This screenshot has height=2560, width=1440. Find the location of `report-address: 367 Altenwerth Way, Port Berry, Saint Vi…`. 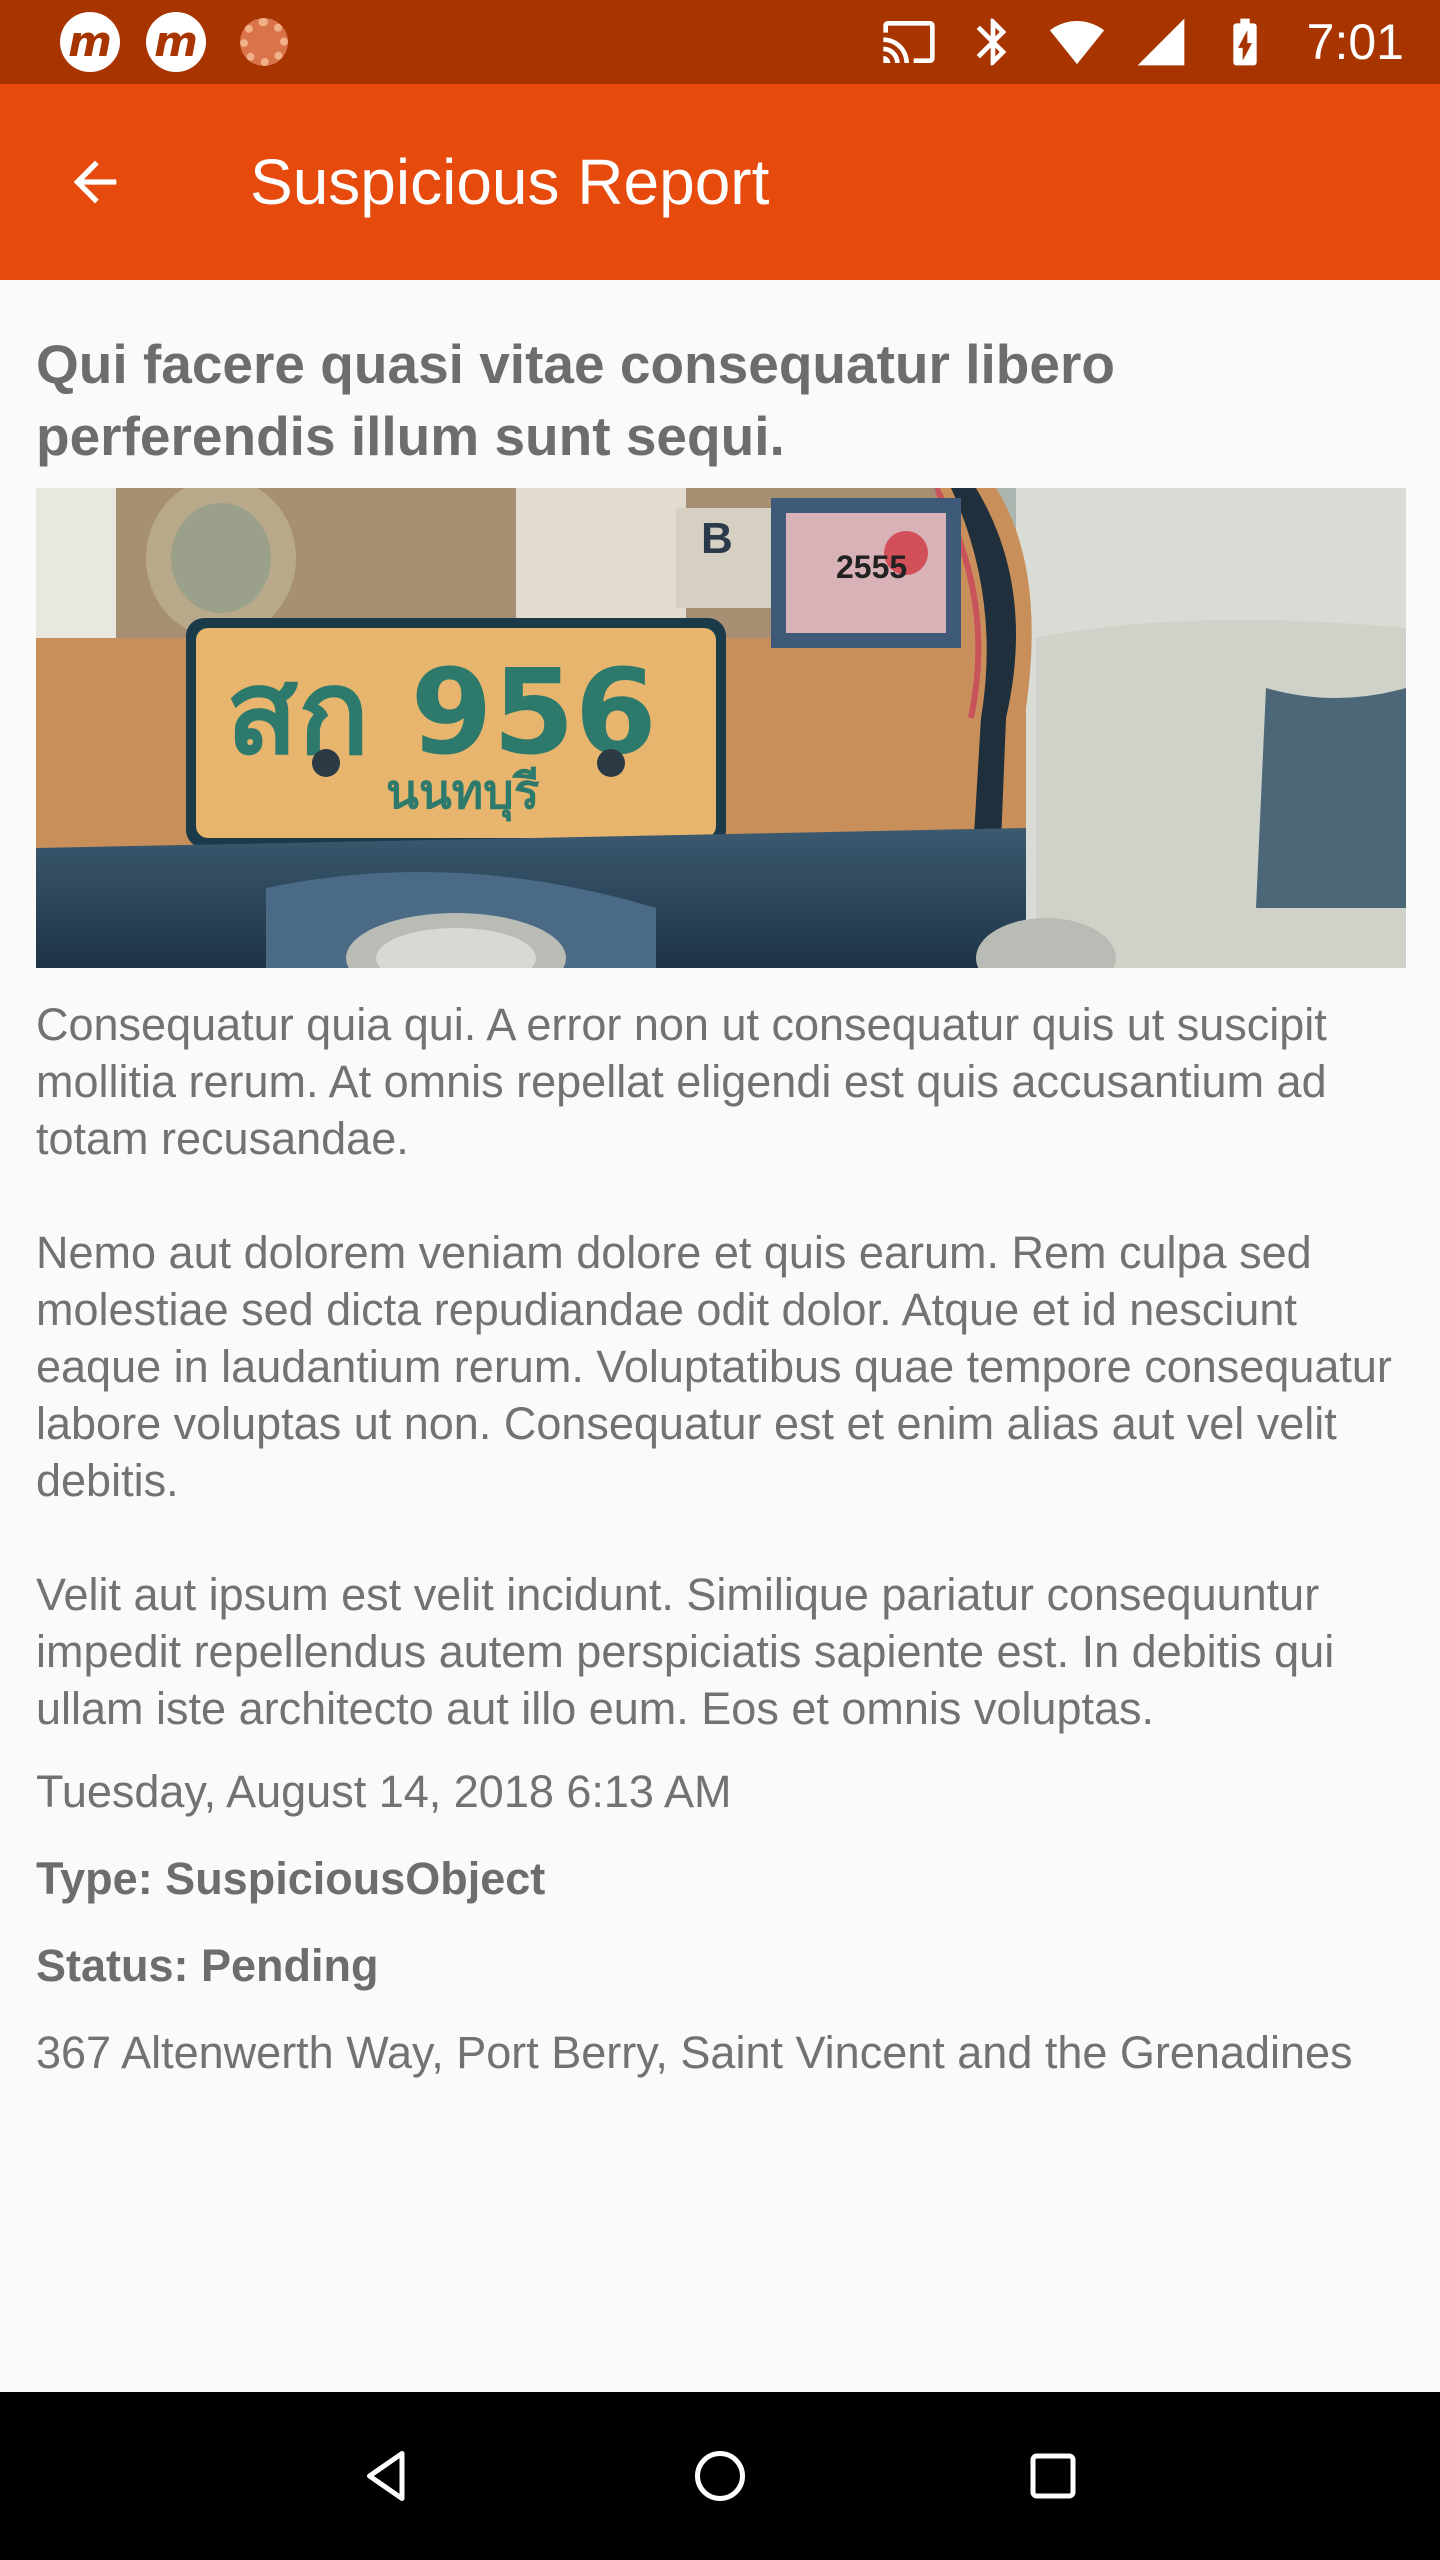

report-address: 367 Altenwerth Way, Port Berry, Saint Vi… is located at coordinates (694, 2052).